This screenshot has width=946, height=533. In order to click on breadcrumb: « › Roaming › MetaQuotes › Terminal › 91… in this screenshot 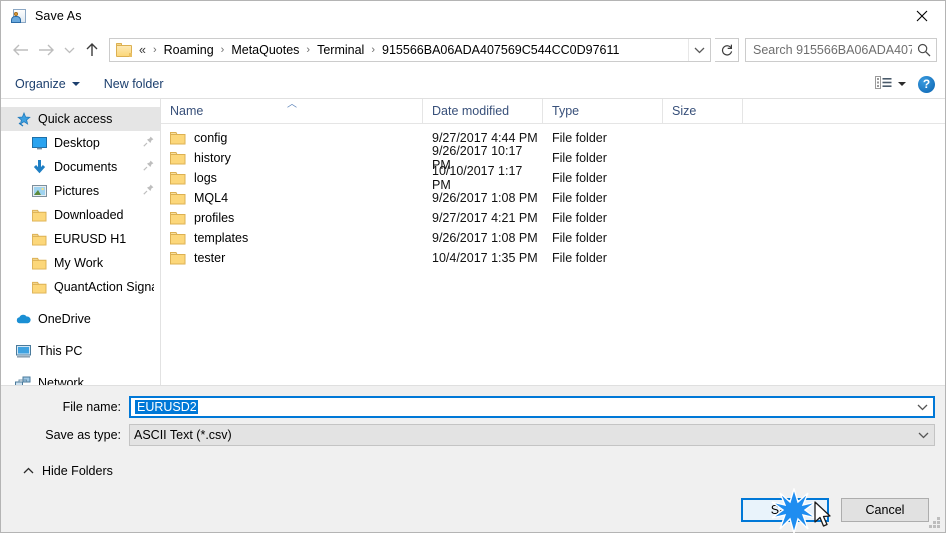, I will do `click(412, 50)`.